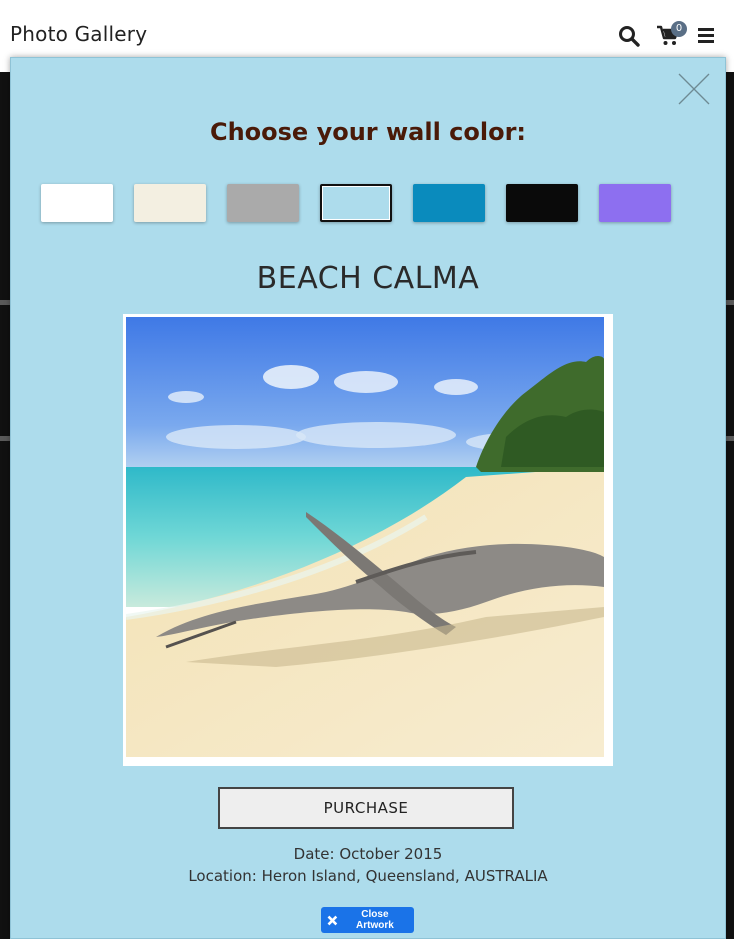 The height and width of the screenshot is (939, 734). What do you see at coordinates (375, 920) in the screenshot?
I see `close-artwork-label: Close Artwork` at bounding box center [375, 920].